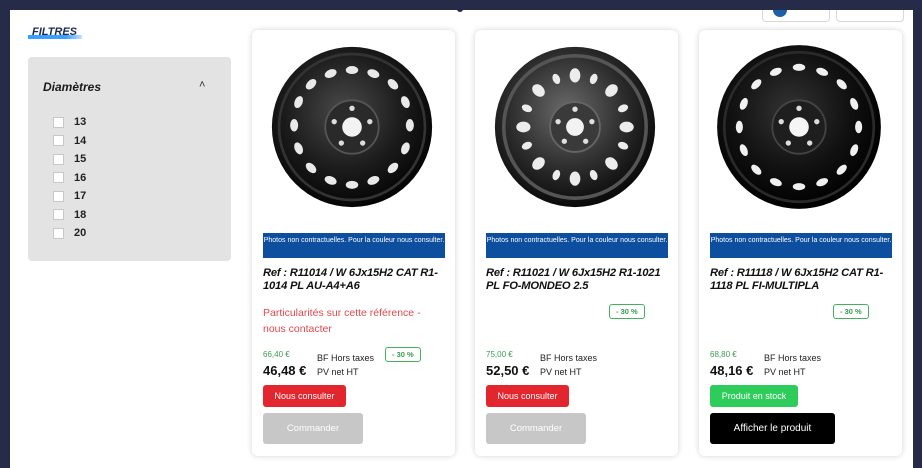 This screenshot has width=922, height=468. Describe the element at coordinates (732, 370) in the screenshot. I see `net-price: 48,16 €` at that location.